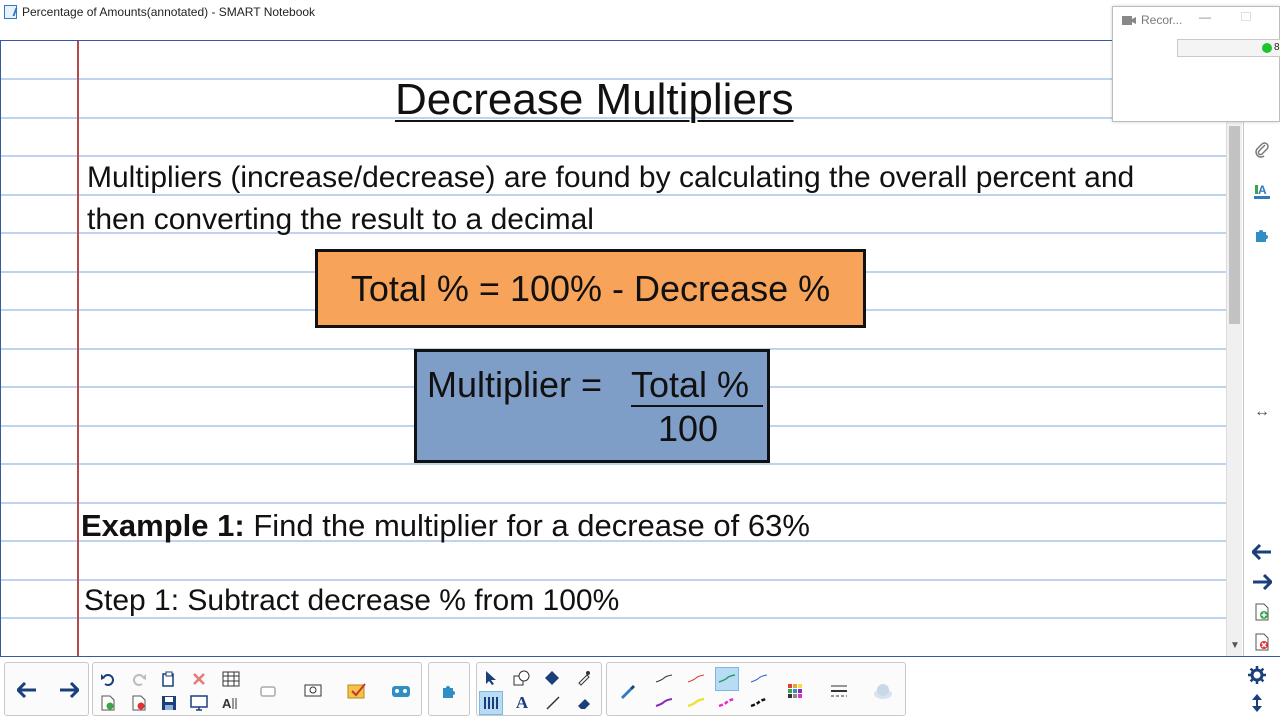 This screenshot has height=720, width=1280. Describe the element at coordinates (1205, 17) in the screenshot. I see `minimize-icon: —` at that location.